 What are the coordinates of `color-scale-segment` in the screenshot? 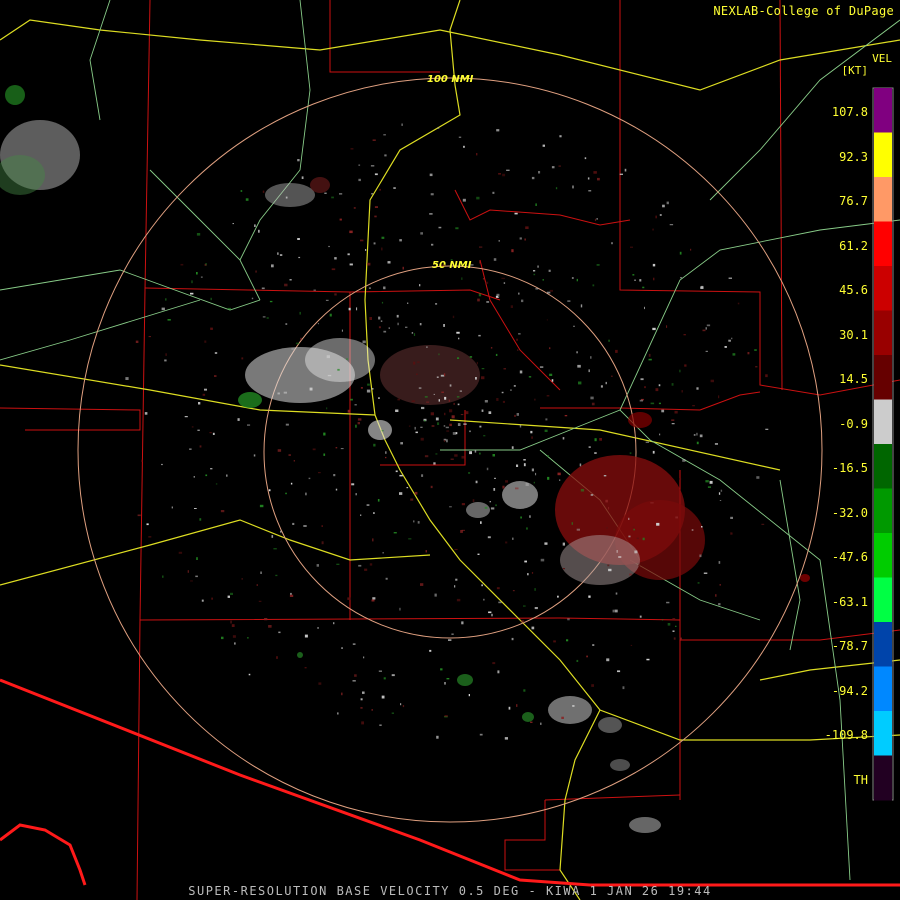 It's located at (883, 422).